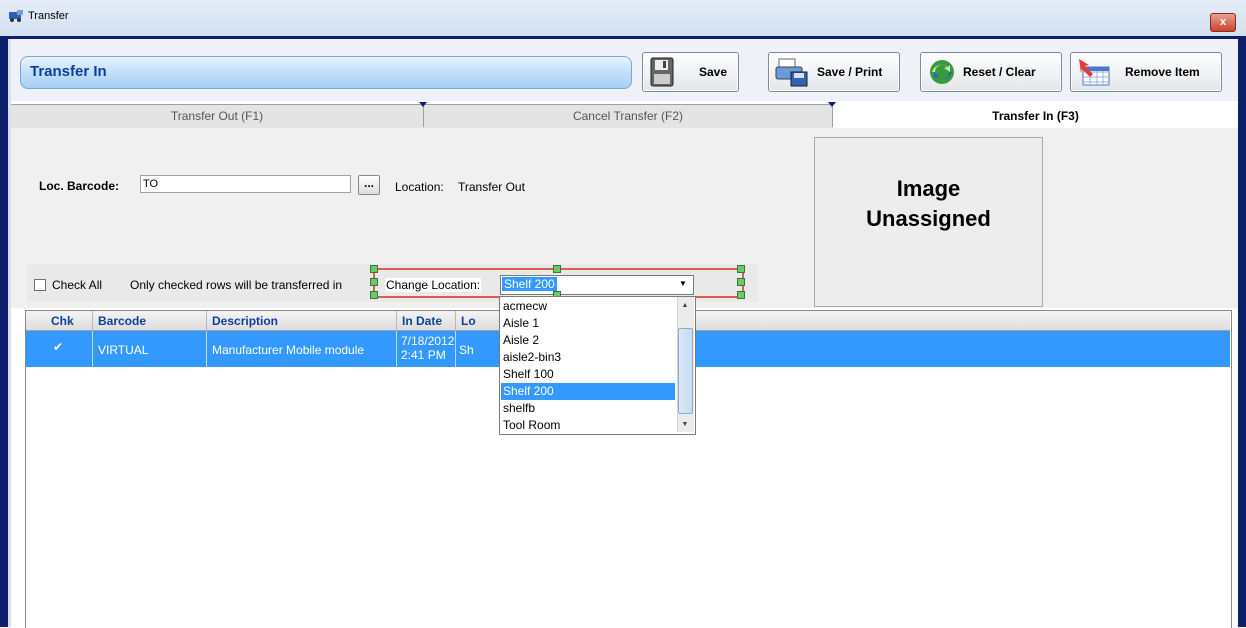 This screenshot has height=628, width=1246. What do you see at coordinates (662, 72) in the screenshot?
I see `floppy-disk-icon` at bounding box center [662, 72].